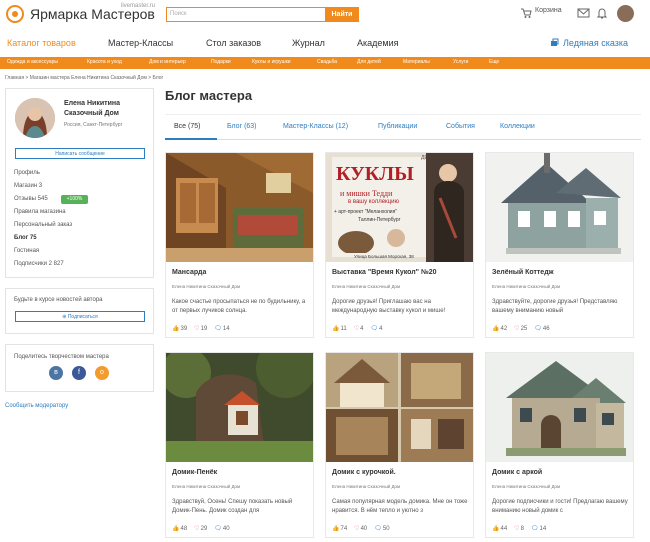 The width and height of the screenshot is (650, 542). Describe the element at coordinates (35, 118) in the screenshot. I see `profile-photo` at that location.